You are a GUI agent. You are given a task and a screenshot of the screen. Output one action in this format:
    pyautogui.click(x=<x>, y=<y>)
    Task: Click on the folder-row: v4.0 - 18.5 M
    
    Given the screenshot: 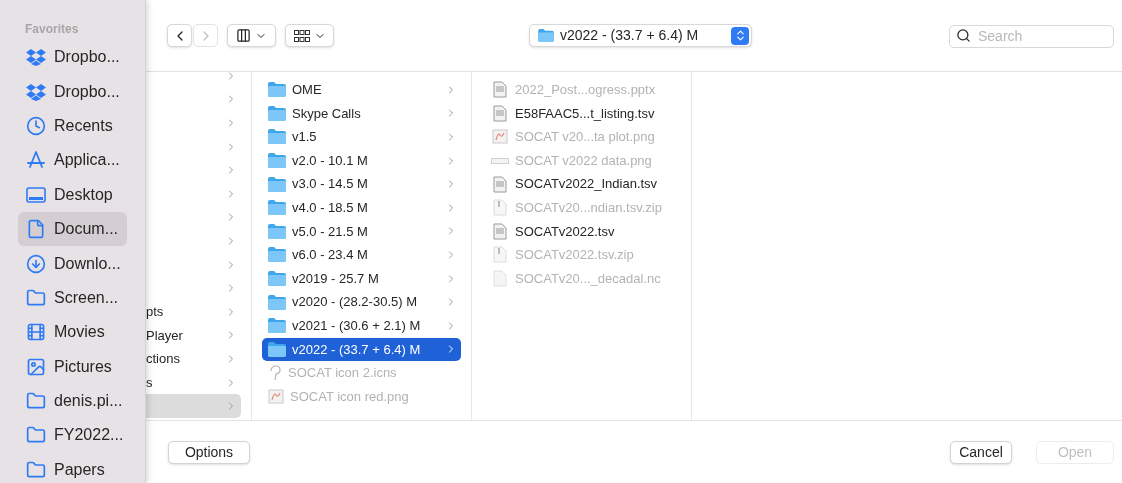 What is the action you would take?
    pyautogui.click(x=361, y=207)
    